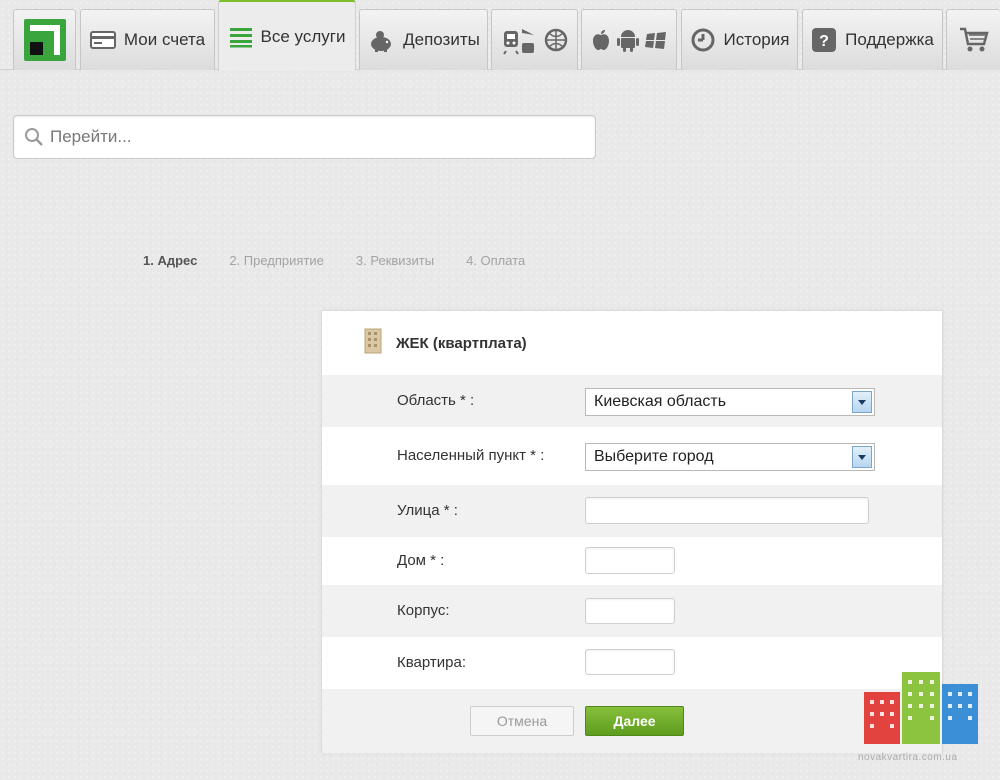 This screenshot has height=780, width=1000. What do you see at coordinates (882, 718) in the screenshot?
I see `watermark-building-red` at bounding box center [882, 718].